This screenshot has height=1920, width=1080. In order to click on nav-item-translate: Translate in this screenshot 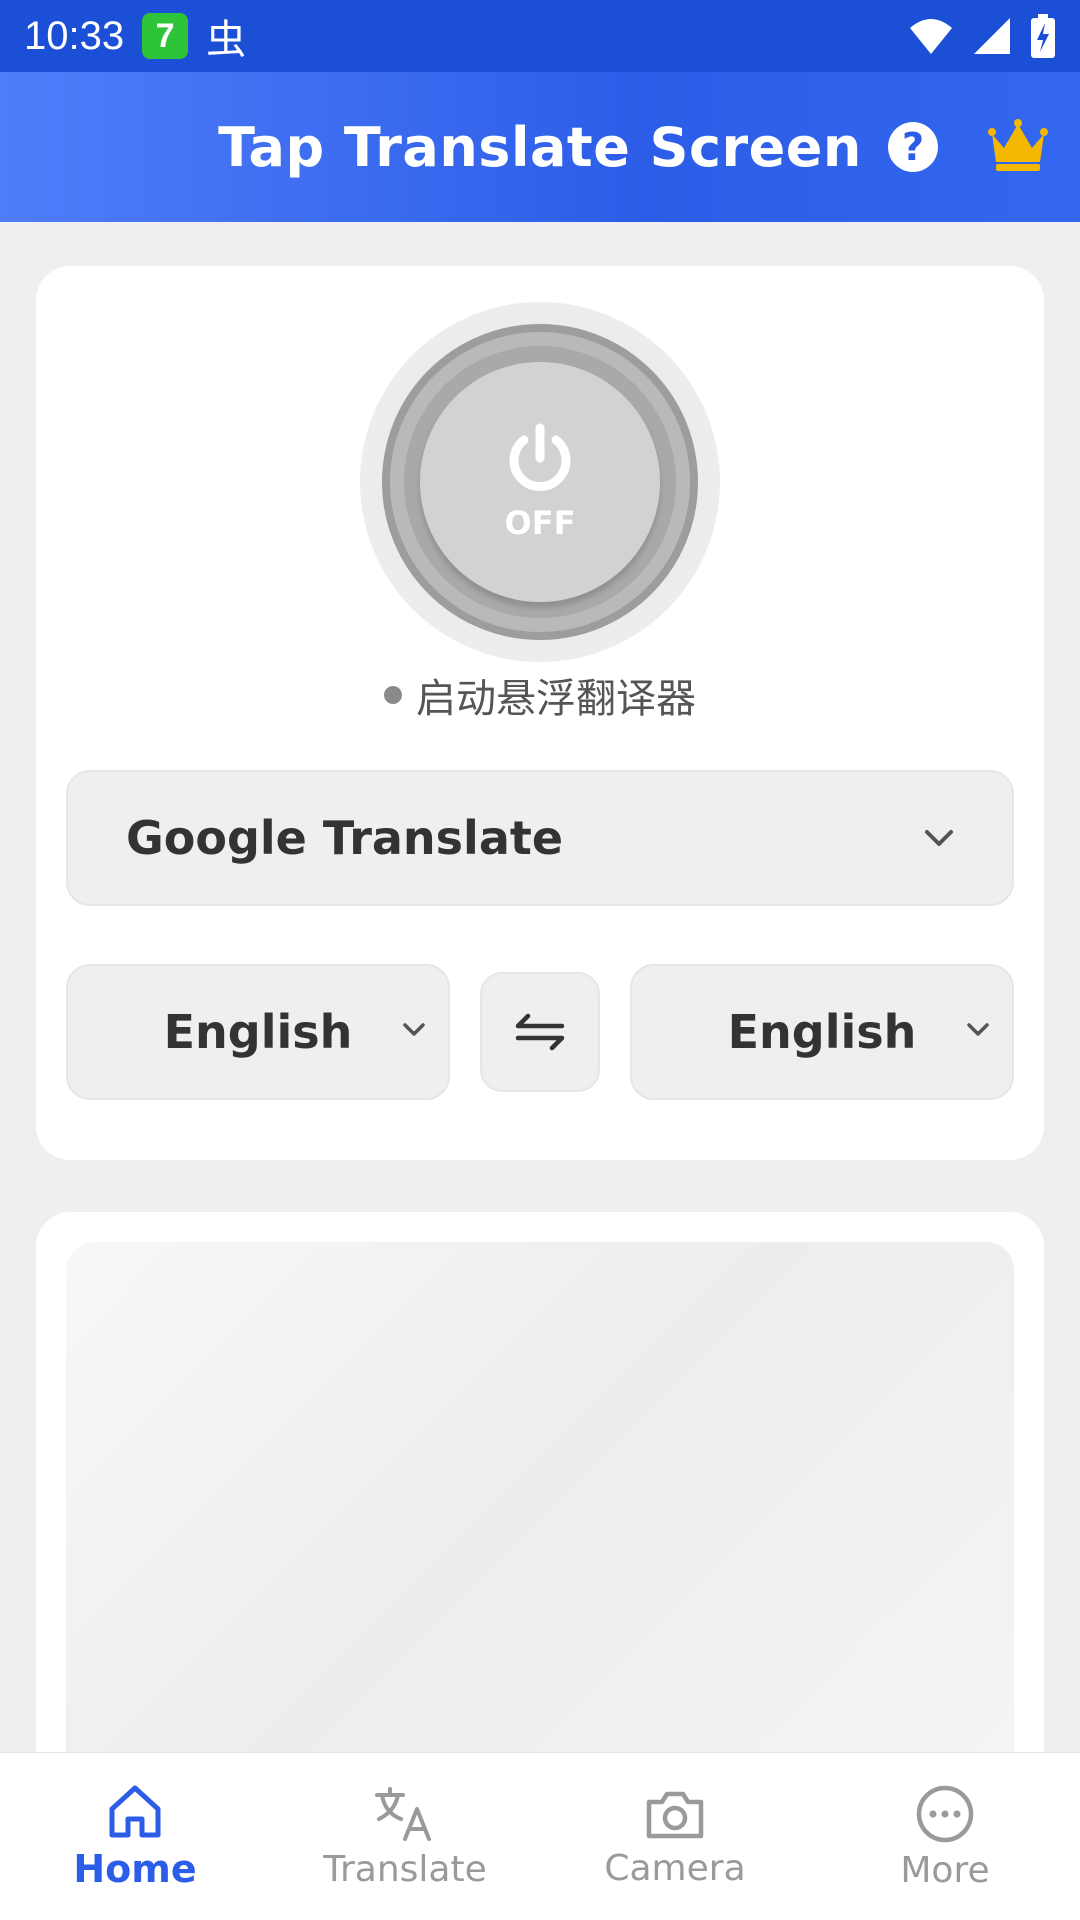, I will do `click(405, 1836)`.